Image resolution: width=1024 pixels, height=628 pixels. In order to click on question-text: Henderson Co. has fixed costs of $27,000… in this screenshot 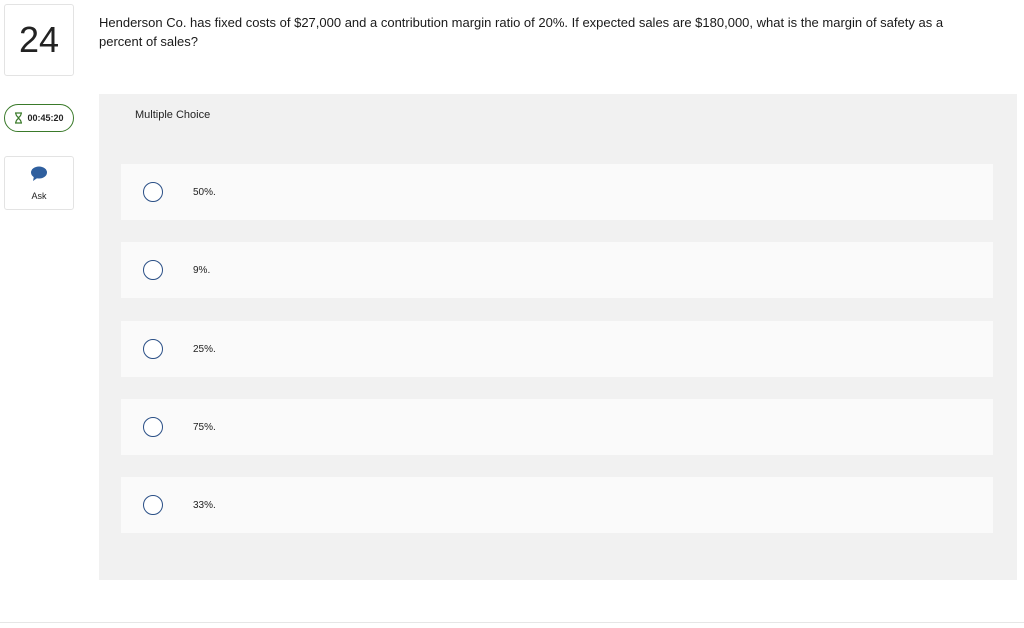, I will do `click(521, 32)`.